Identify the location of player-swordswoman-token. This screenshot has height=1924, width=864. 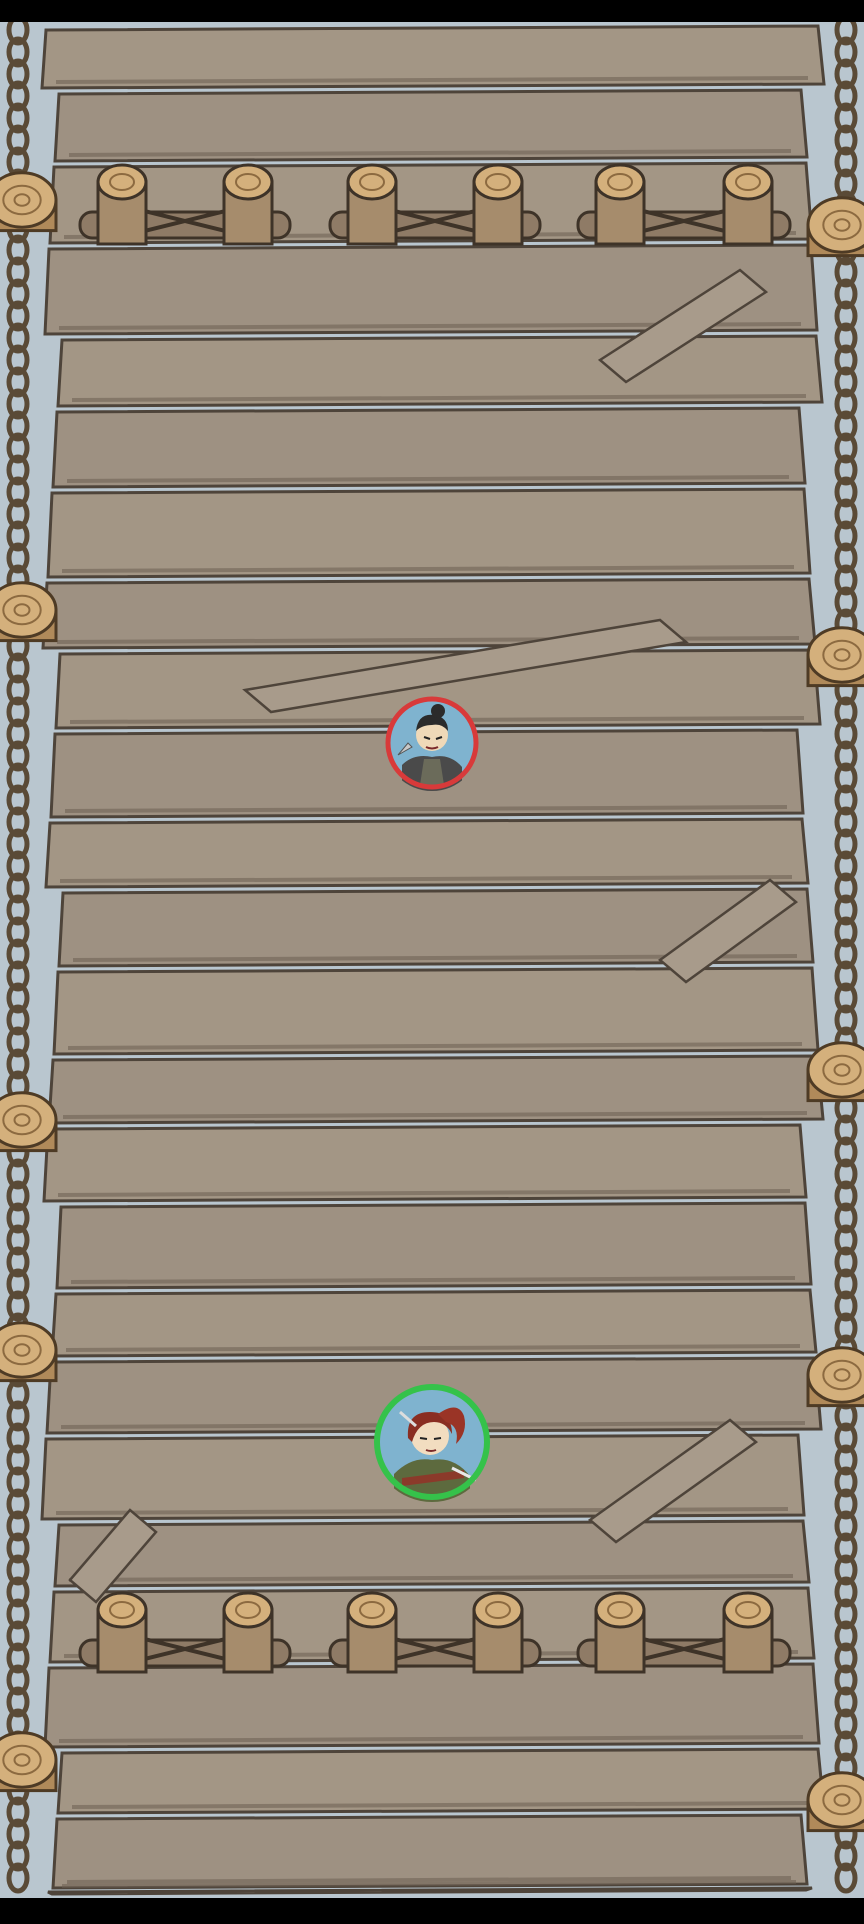
(432, 1442).